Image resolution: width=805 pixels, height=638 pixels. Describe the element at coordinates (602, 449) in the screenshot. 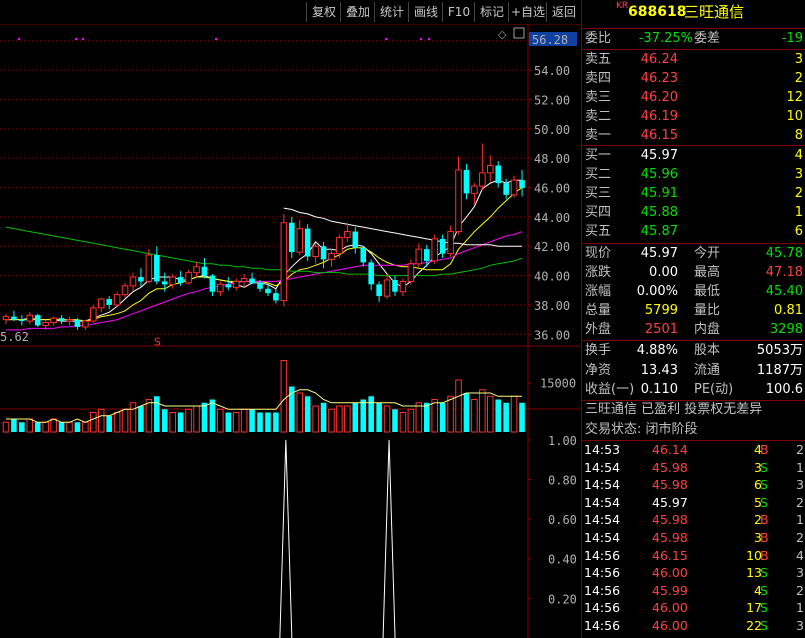

I see `tick-time: 14:53` at that location.